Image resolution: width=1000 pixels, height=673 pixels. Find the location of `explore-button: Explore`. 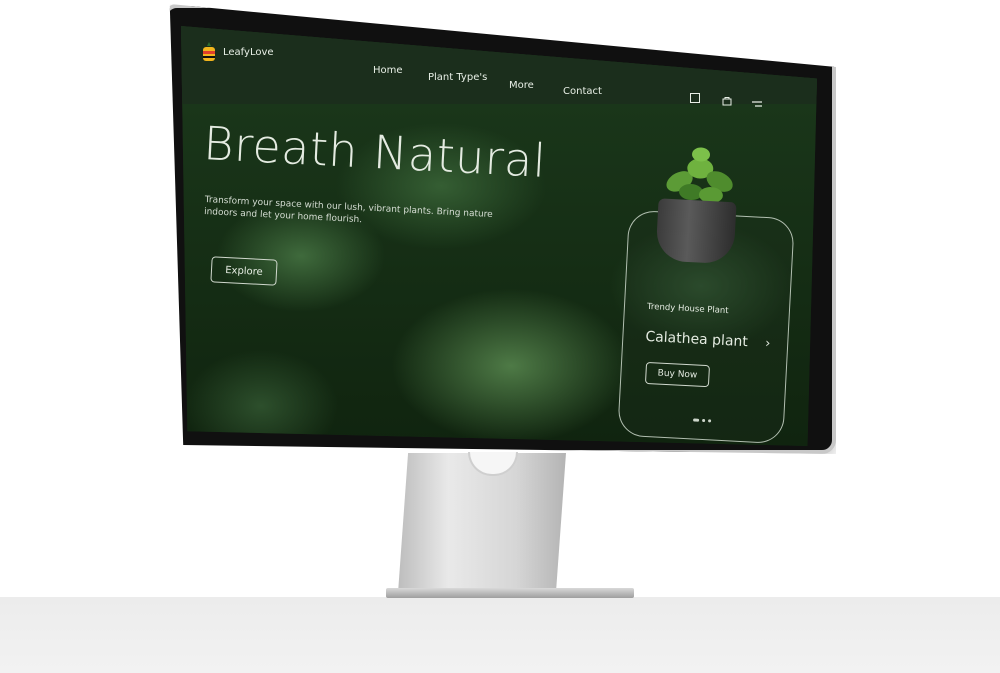

explore-button: Explore is located at coordinates (244, 271).